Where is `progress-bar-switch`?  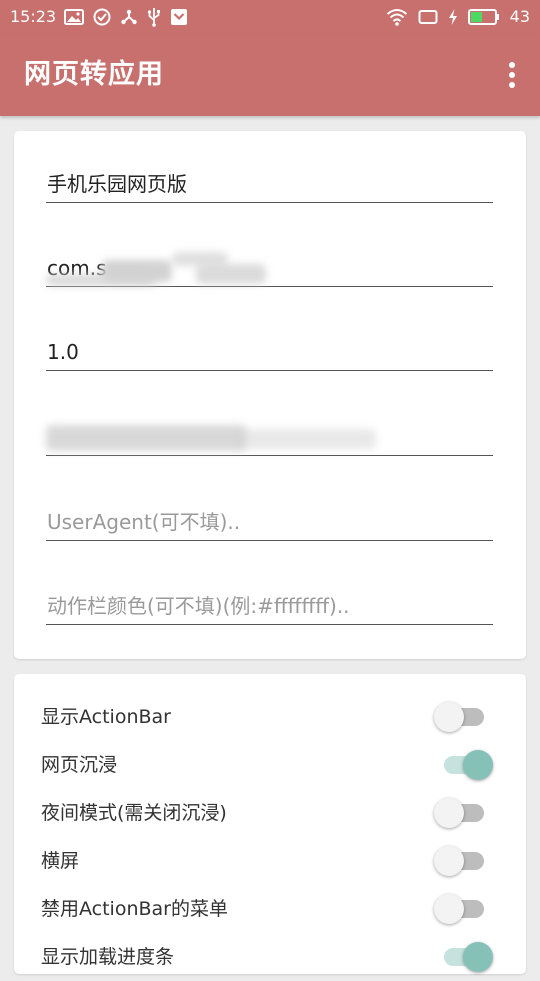 progress-bar-switch is located at coordinates (465, 957).